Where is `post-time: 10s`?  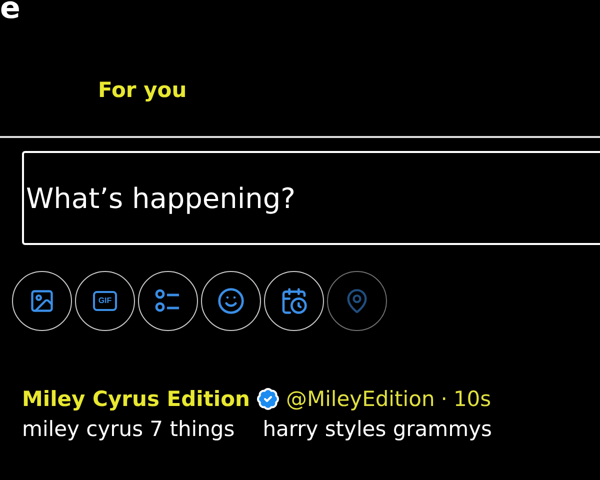 post-time: 10s is located at coordinates (472, 399).